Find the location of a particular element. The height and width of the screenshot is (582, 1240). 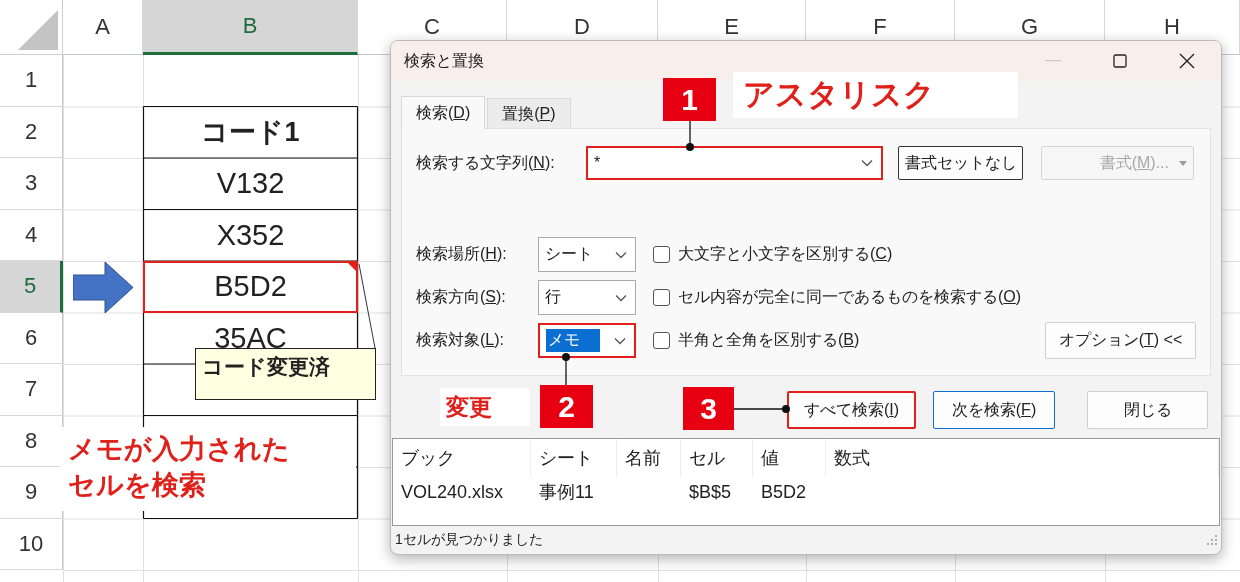

row-header: 1 is located at coordinates (31, 81).